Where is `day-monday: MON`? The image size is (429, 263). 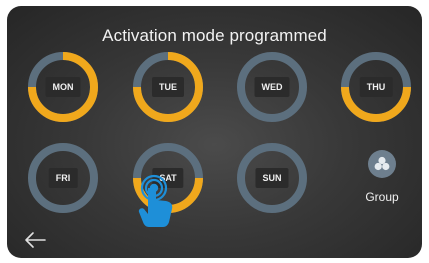
day-monday: MON is located at coordinates (63, 87).